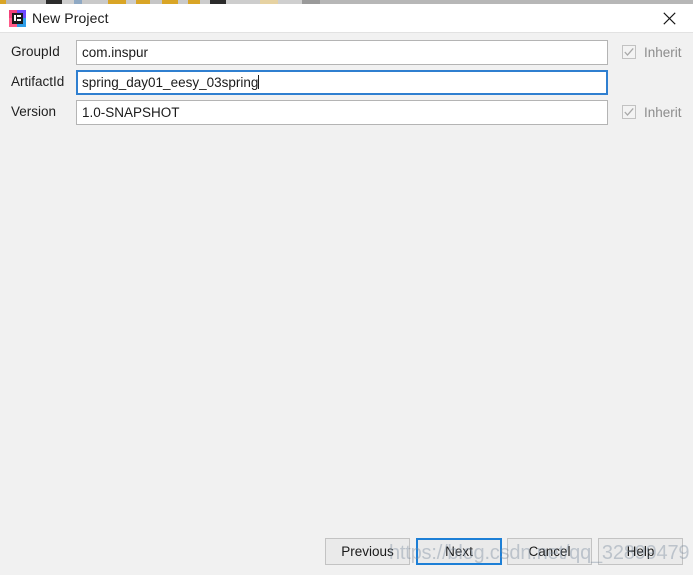 The image size is (693, 575). I want to click on form-row-version: Version 1.0-SNAPSHOT Inherit, so click(346, 112).